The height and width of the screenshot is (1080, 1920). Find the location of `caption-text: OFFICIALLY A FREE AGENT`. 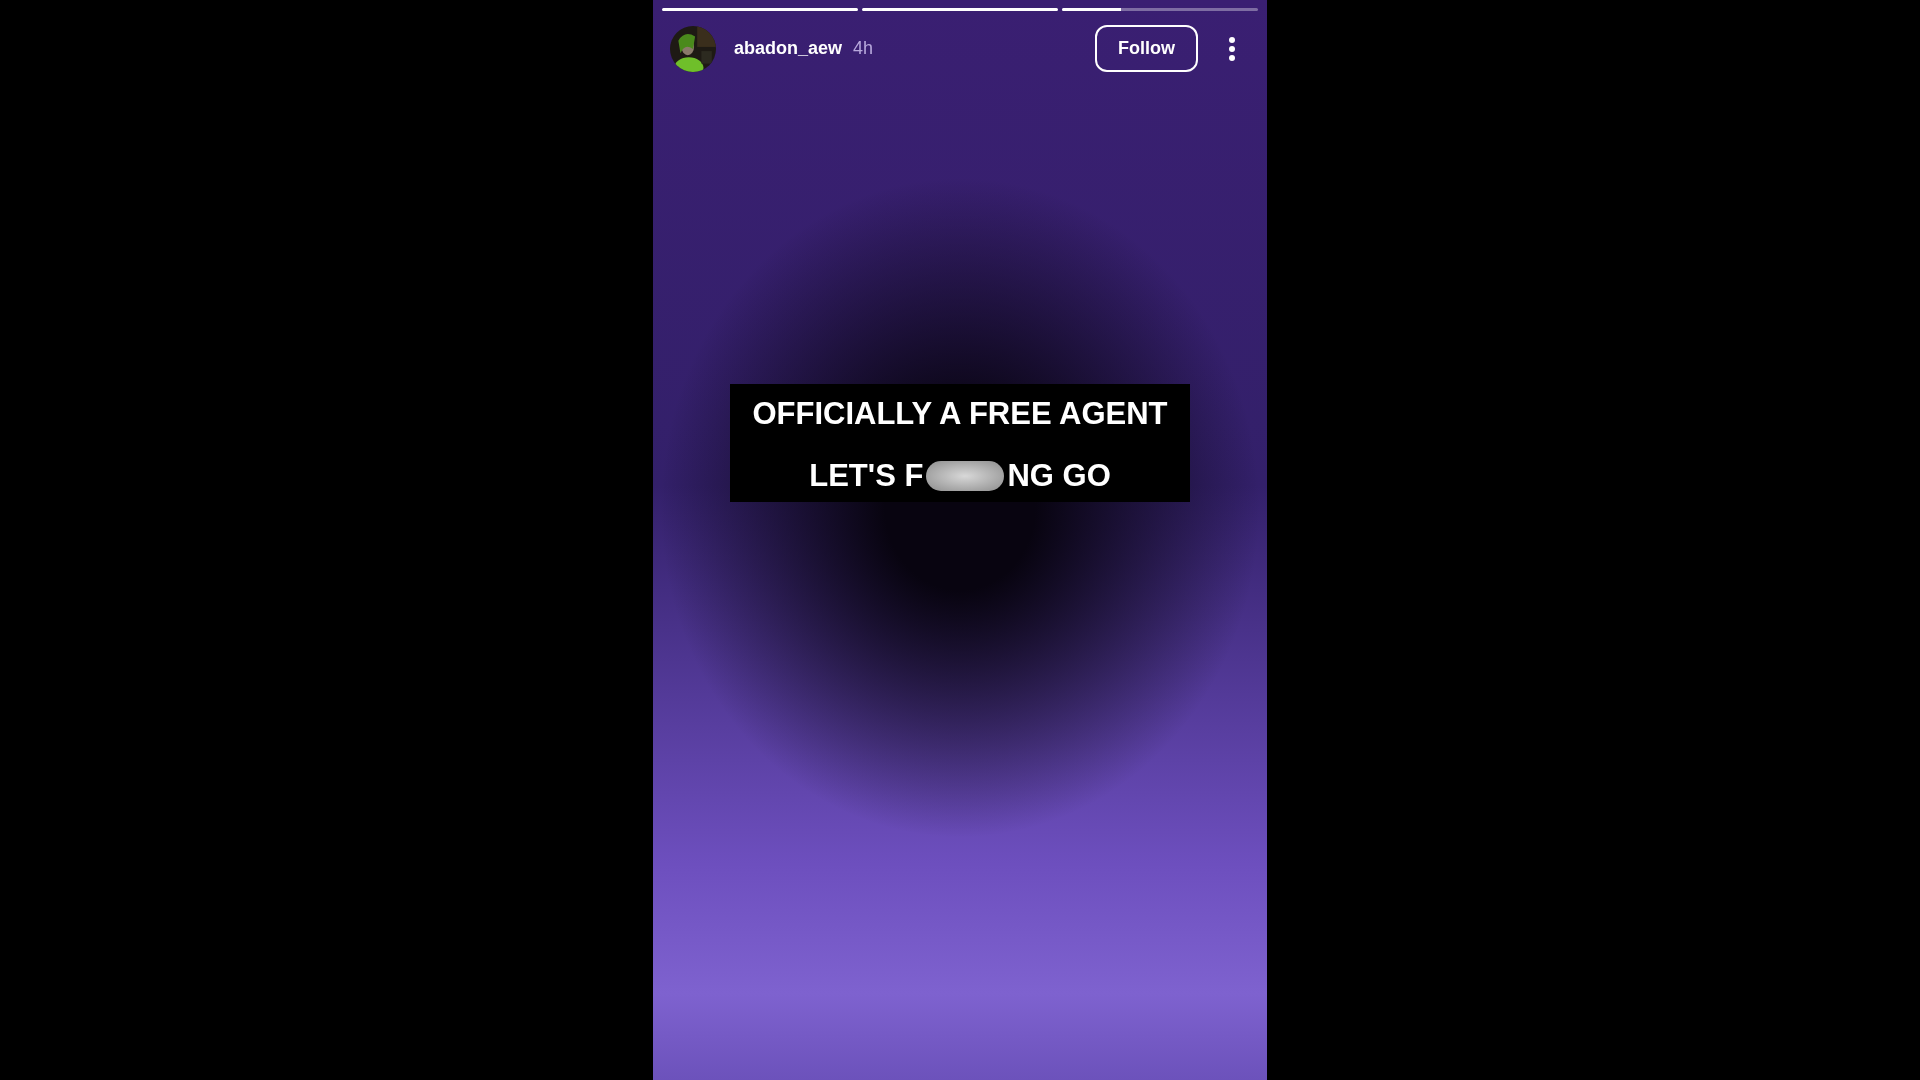

caption-text: OFFICIALLY A FREE AGENT is located at coordinates (960, 414).